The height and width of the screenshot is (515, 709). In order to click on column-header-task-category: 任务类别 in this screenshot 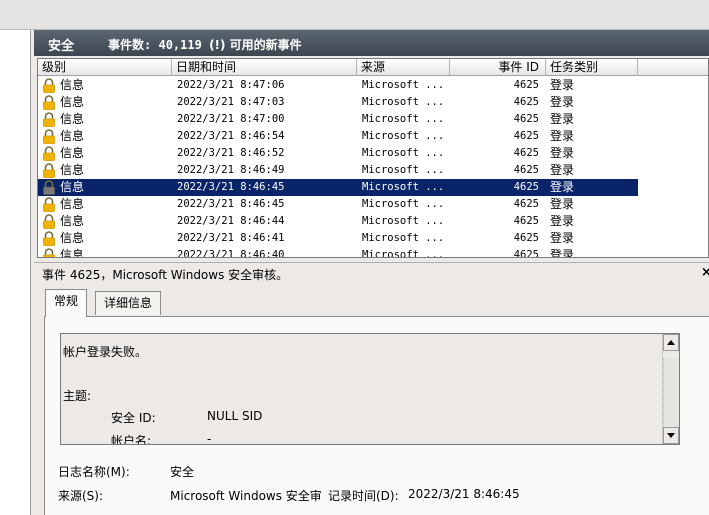, I will do `click(592, 67)`.